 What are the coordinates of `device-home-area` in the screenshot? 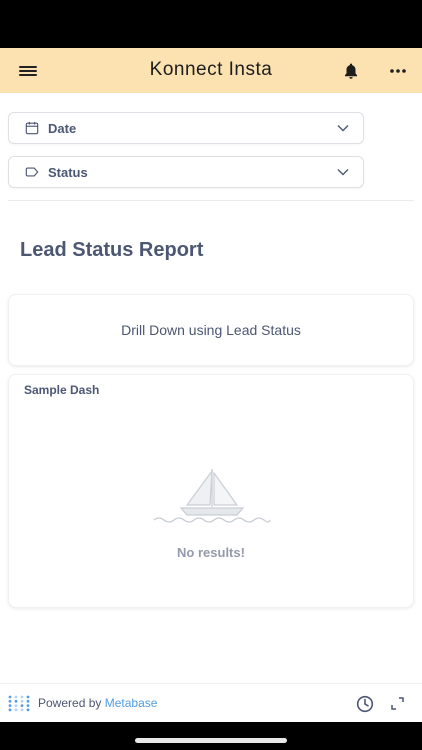 It's located at (211, 736).